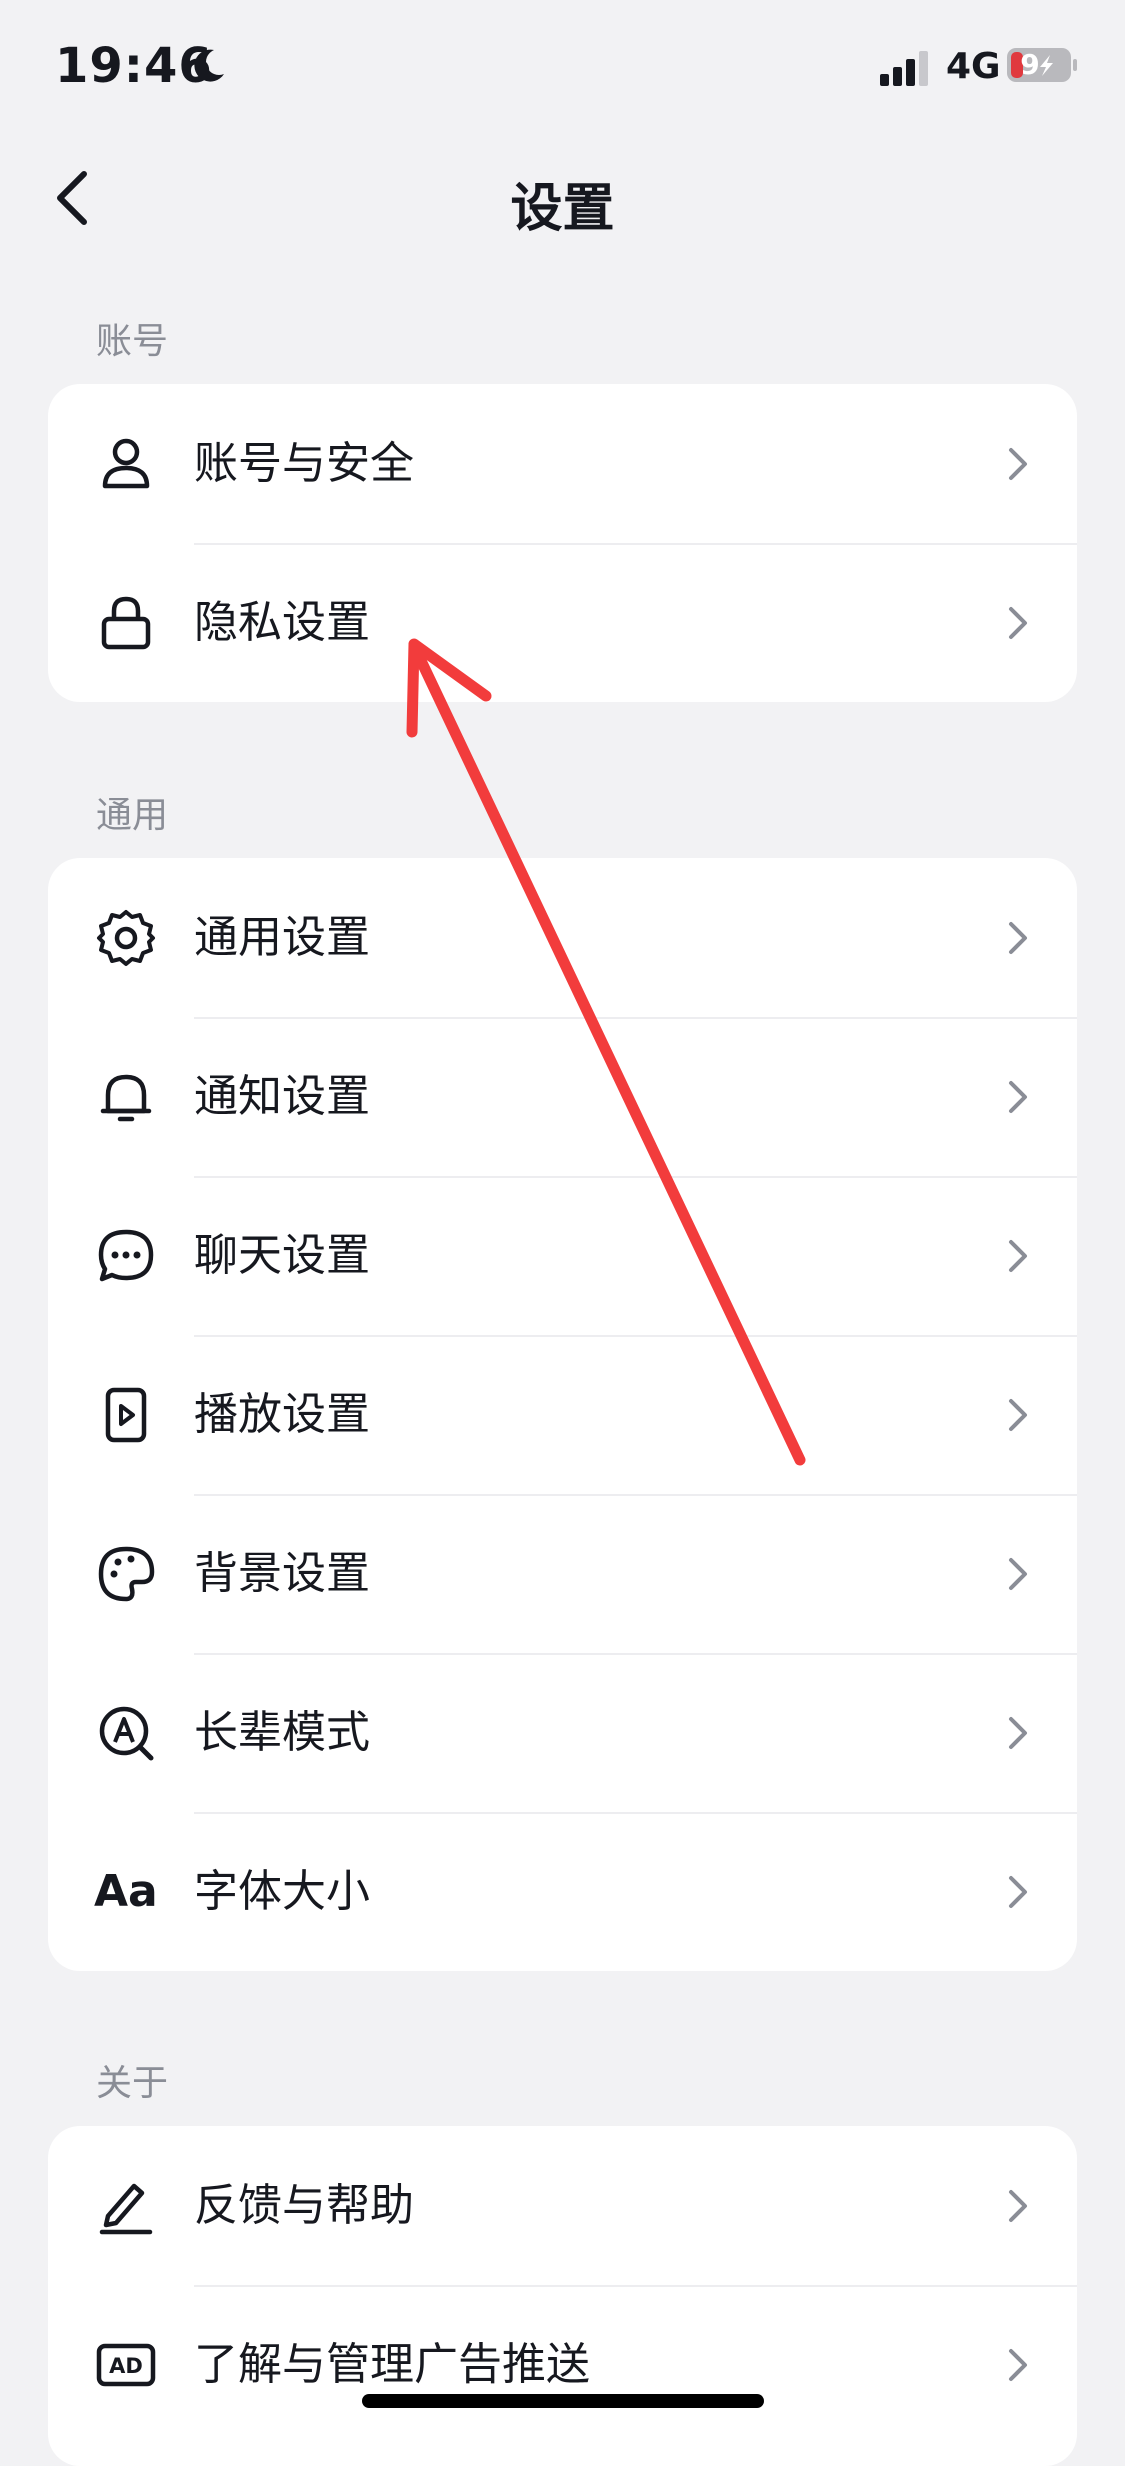  Describe the element at coordinates (562, 2205) in the screenshot. I see `settings-item-feedback: 反馈与帮助` at that location.